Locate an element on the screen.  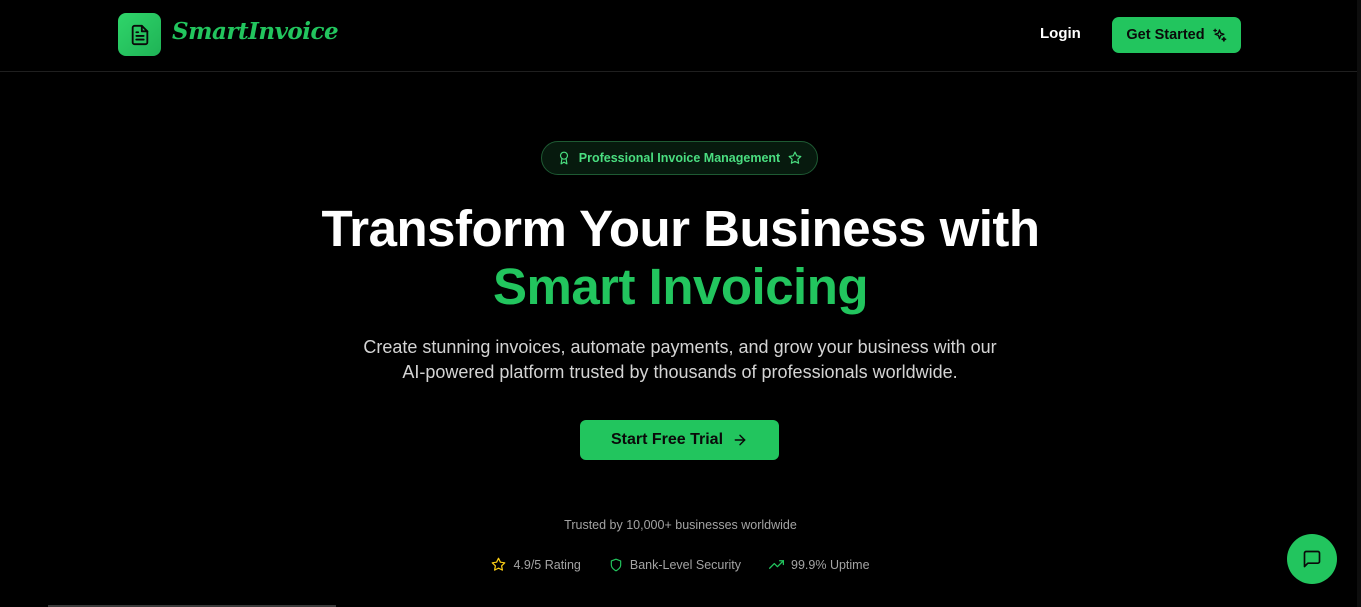
scrollbar is located at coordinates (1359, 303).